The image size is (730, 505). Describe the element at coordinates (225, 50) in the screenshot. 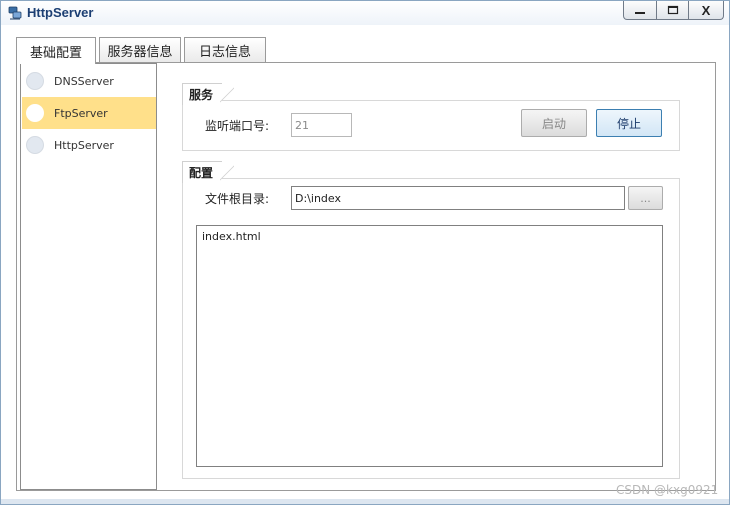

I see `tab-log-info: 日志信息` at that location.